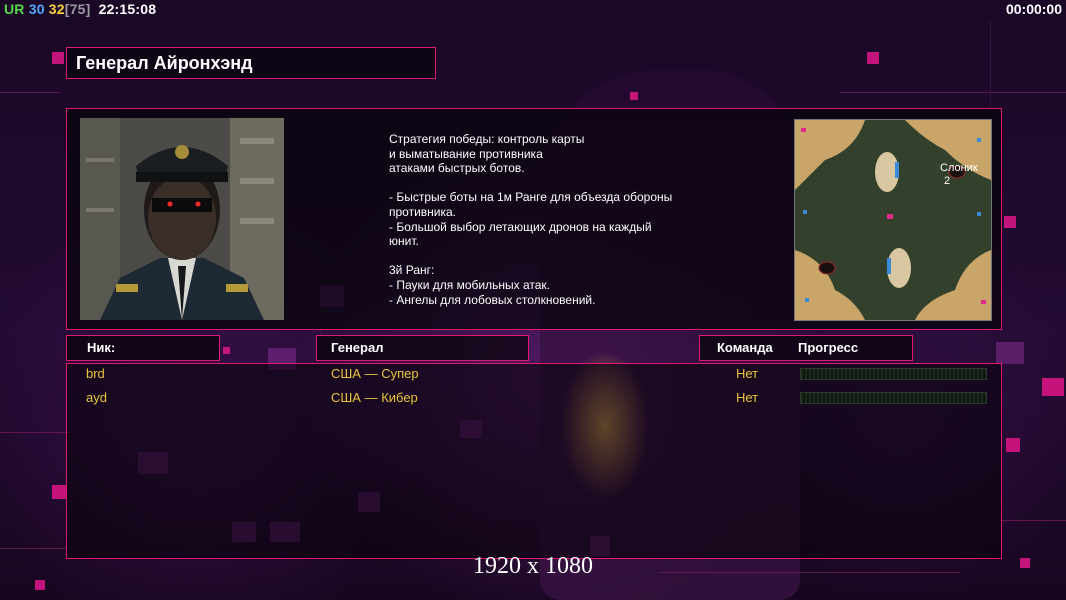  Describe the element at coordinates (422, 348) in the screenshot. I see `general-column-header: Генерал` at that location.